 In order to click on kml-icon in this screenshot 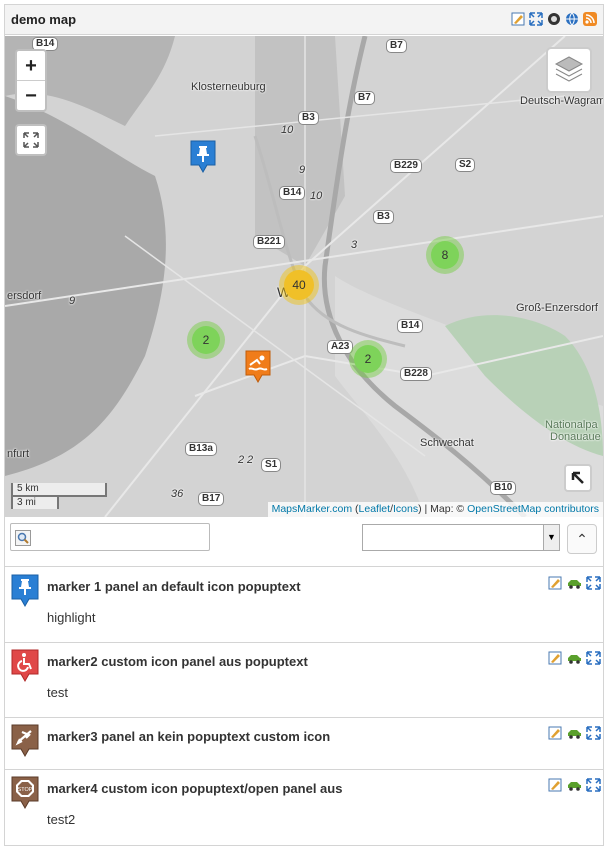, I will do `click(554, 19)`.